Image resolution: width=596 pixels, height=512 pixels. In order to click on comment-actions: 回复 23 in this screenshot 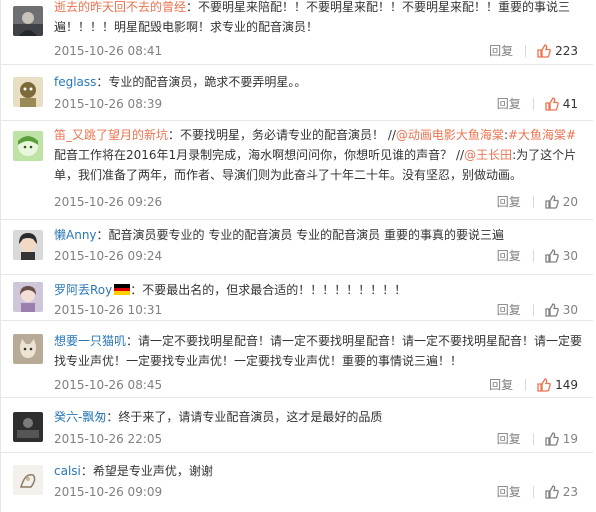, I will do `click(537, 492)`.